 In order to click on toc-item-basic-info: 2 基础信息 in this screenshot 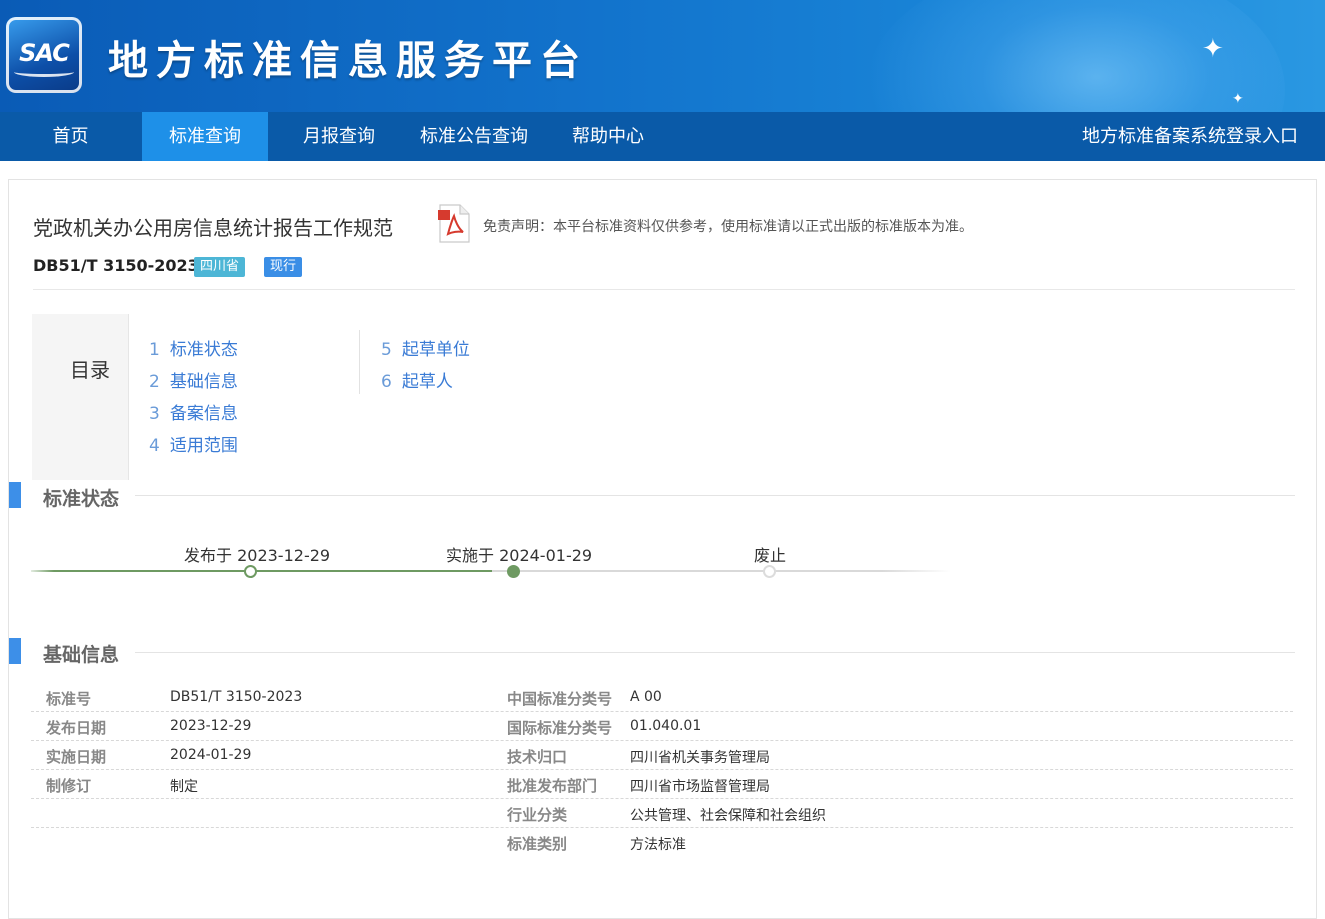, I will do `click(193, 379)`.